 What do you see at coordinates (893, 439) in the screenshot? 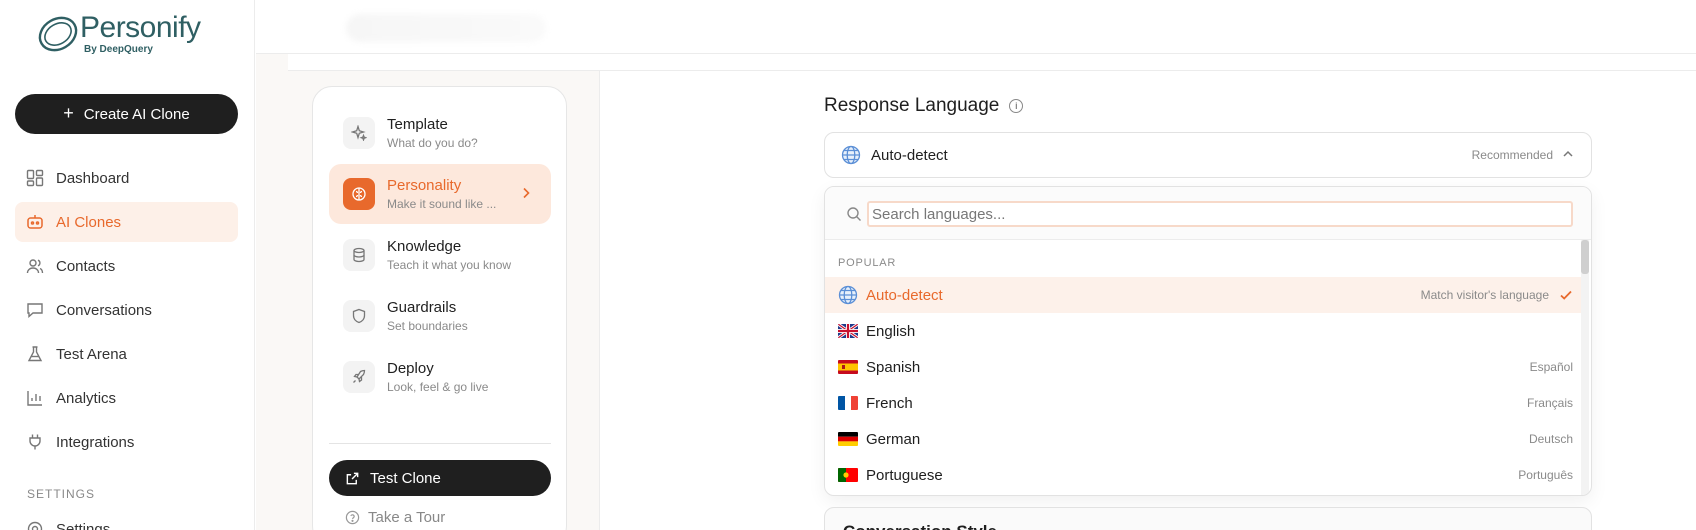
I see `language-name: German` at bounding box center [893, 439].